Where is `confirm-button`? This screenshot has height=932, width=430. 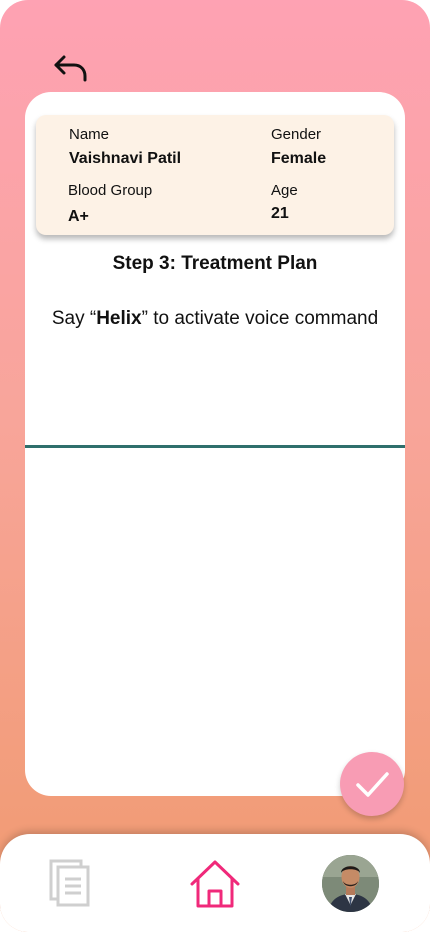 confirm-button is located at coordinates (372, 784).